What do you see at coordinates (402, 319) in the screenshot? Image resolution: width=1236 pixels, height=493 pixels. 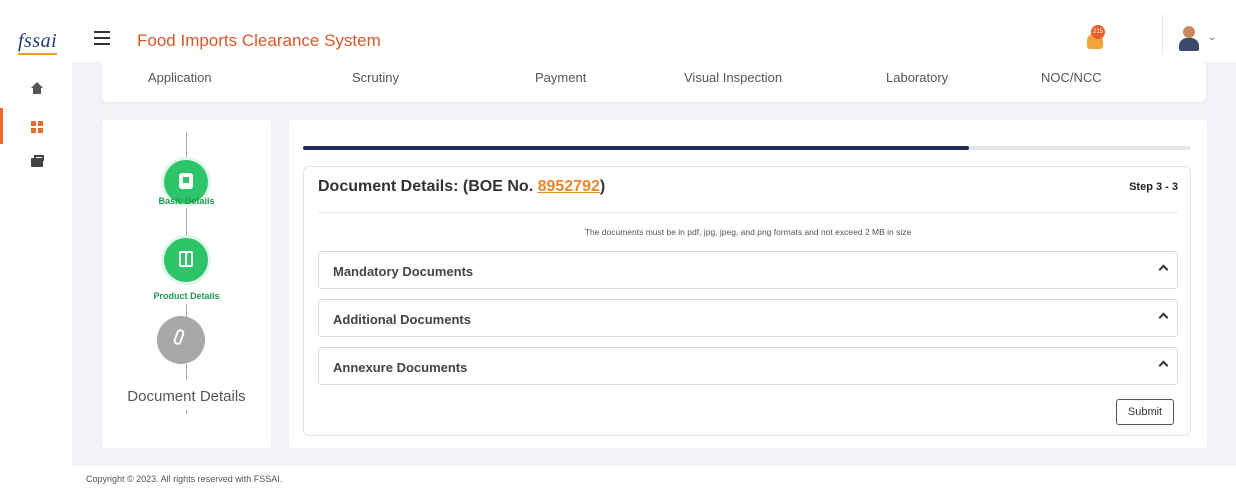 I see `accordion-label: Additional Documents` at bounding box center [402, 319].